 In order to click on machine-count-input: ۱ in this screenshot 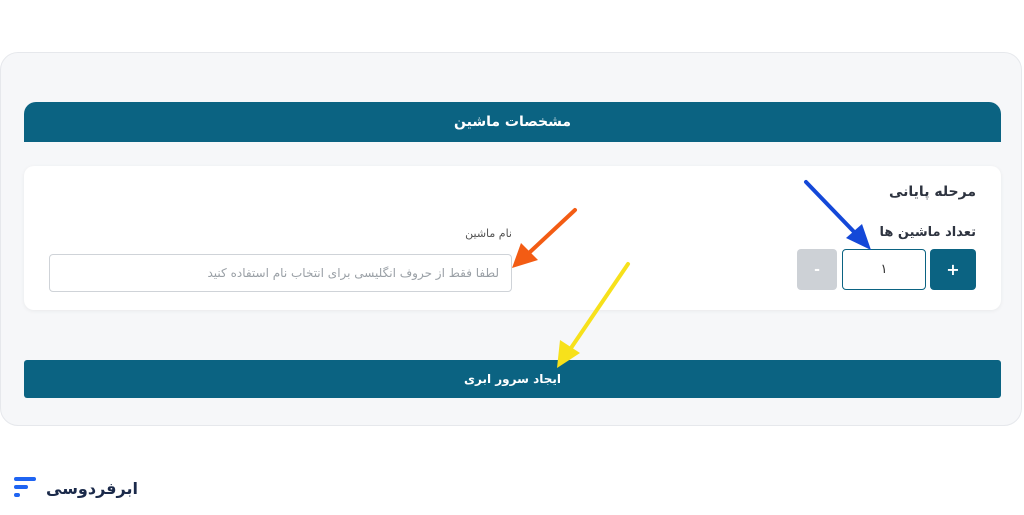, I will do `click(884, 269)`.